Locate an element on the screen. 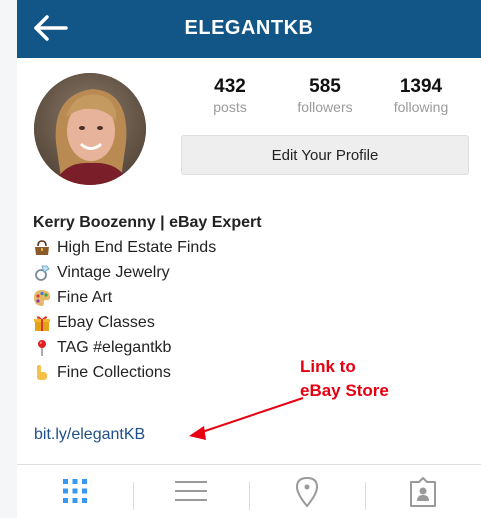 This screenshot has height=518, width=481. bio-line-text: Fine Collections is located at coordinates (114, 372).